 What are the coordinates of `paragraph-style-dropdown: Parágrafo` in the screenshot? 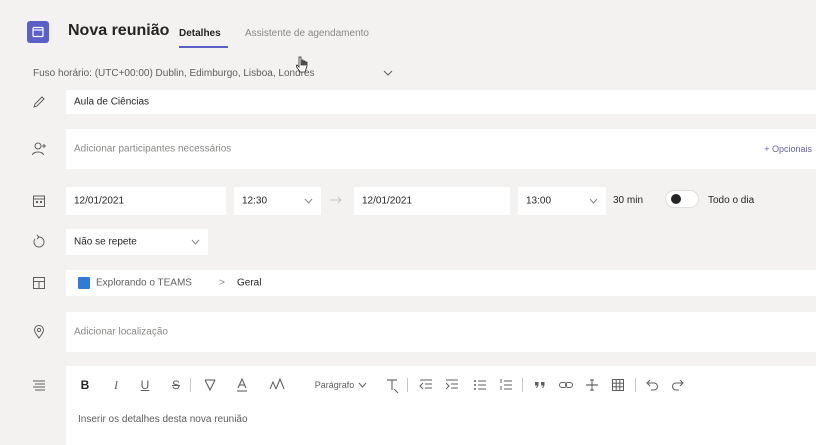 It's located at (341, 385).